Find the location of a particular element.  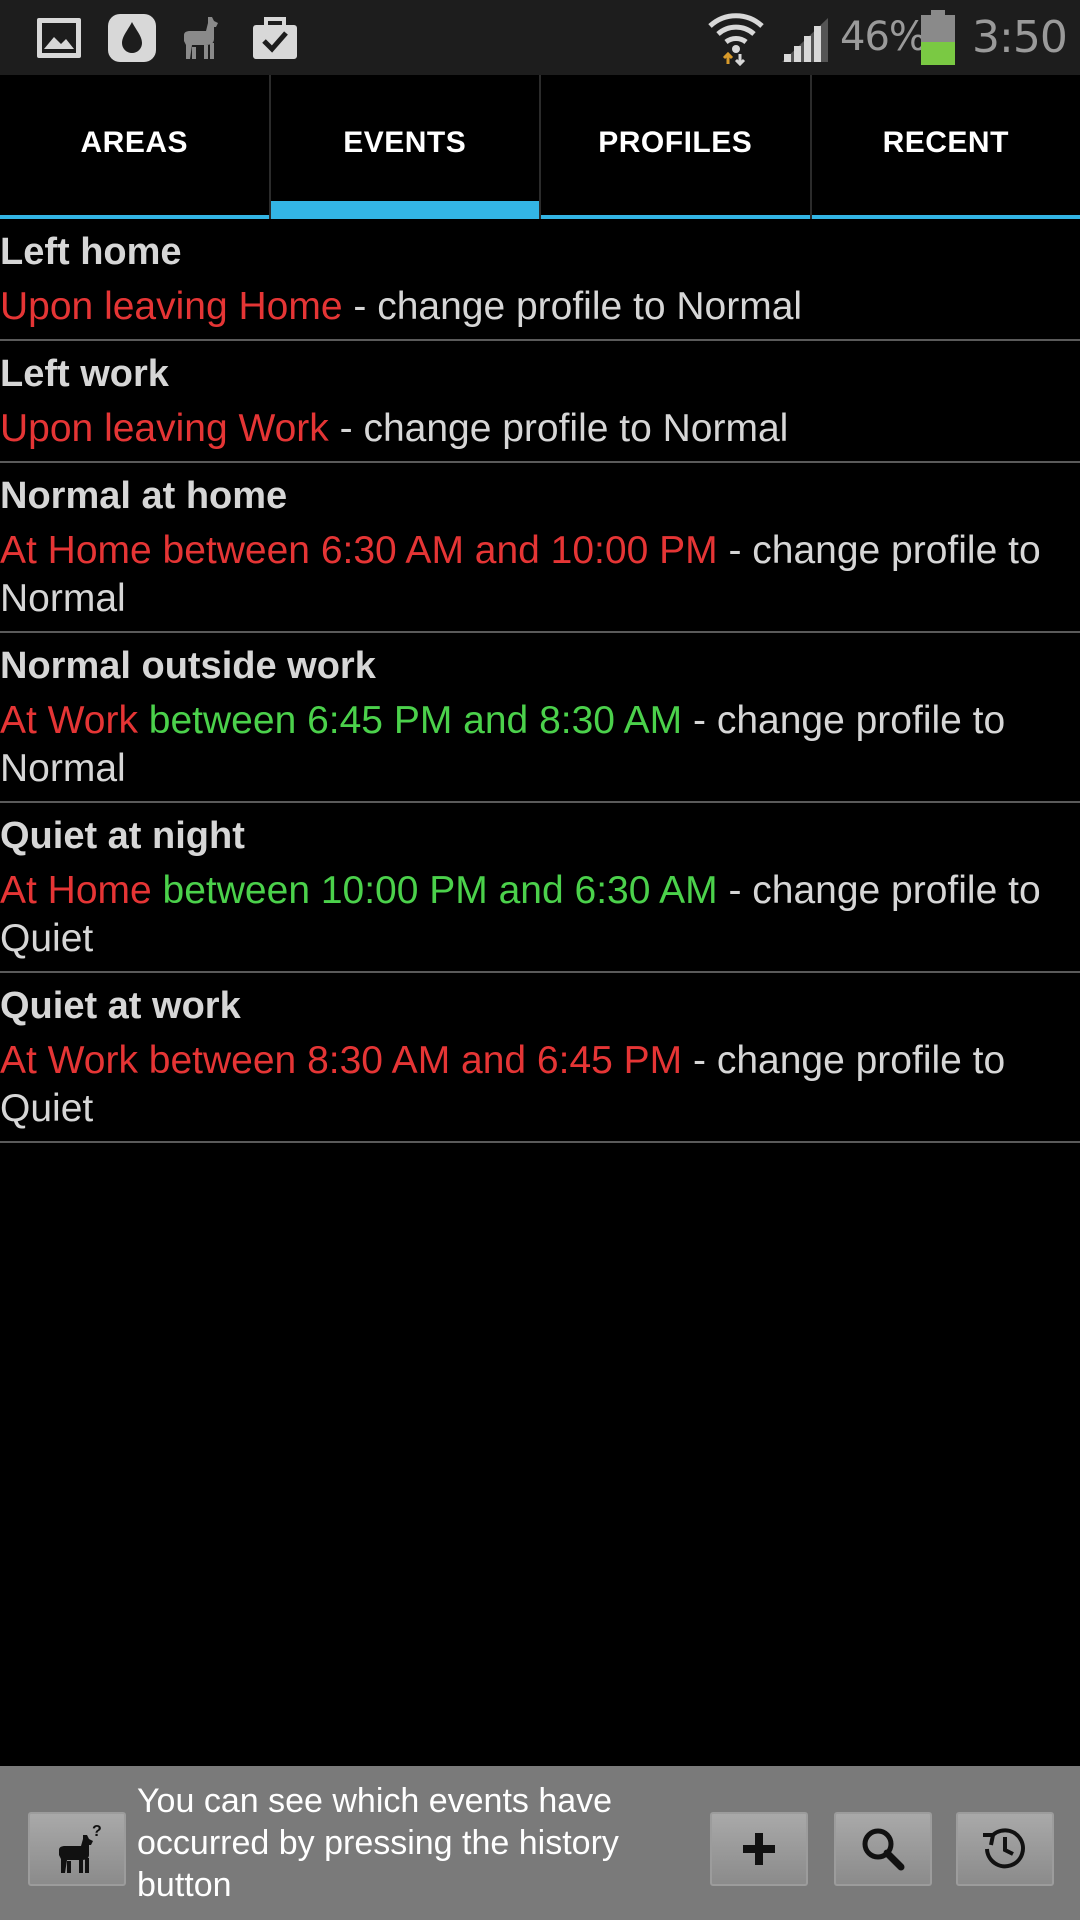

tab-recent: RECENT is located at coordinates (945, 147).